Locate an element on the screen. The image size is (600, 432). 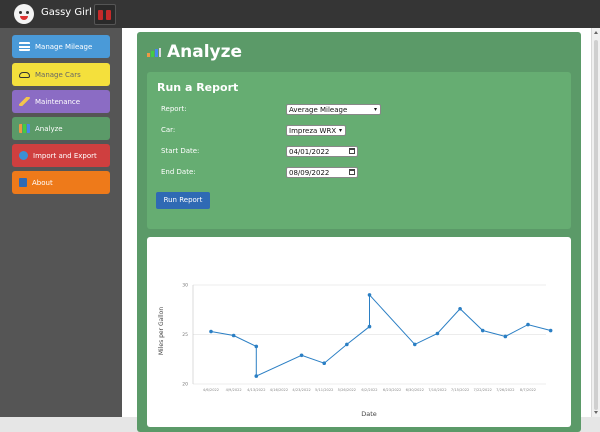
report-select: Average Mileage ▾ is located at coordinates (333, 109).